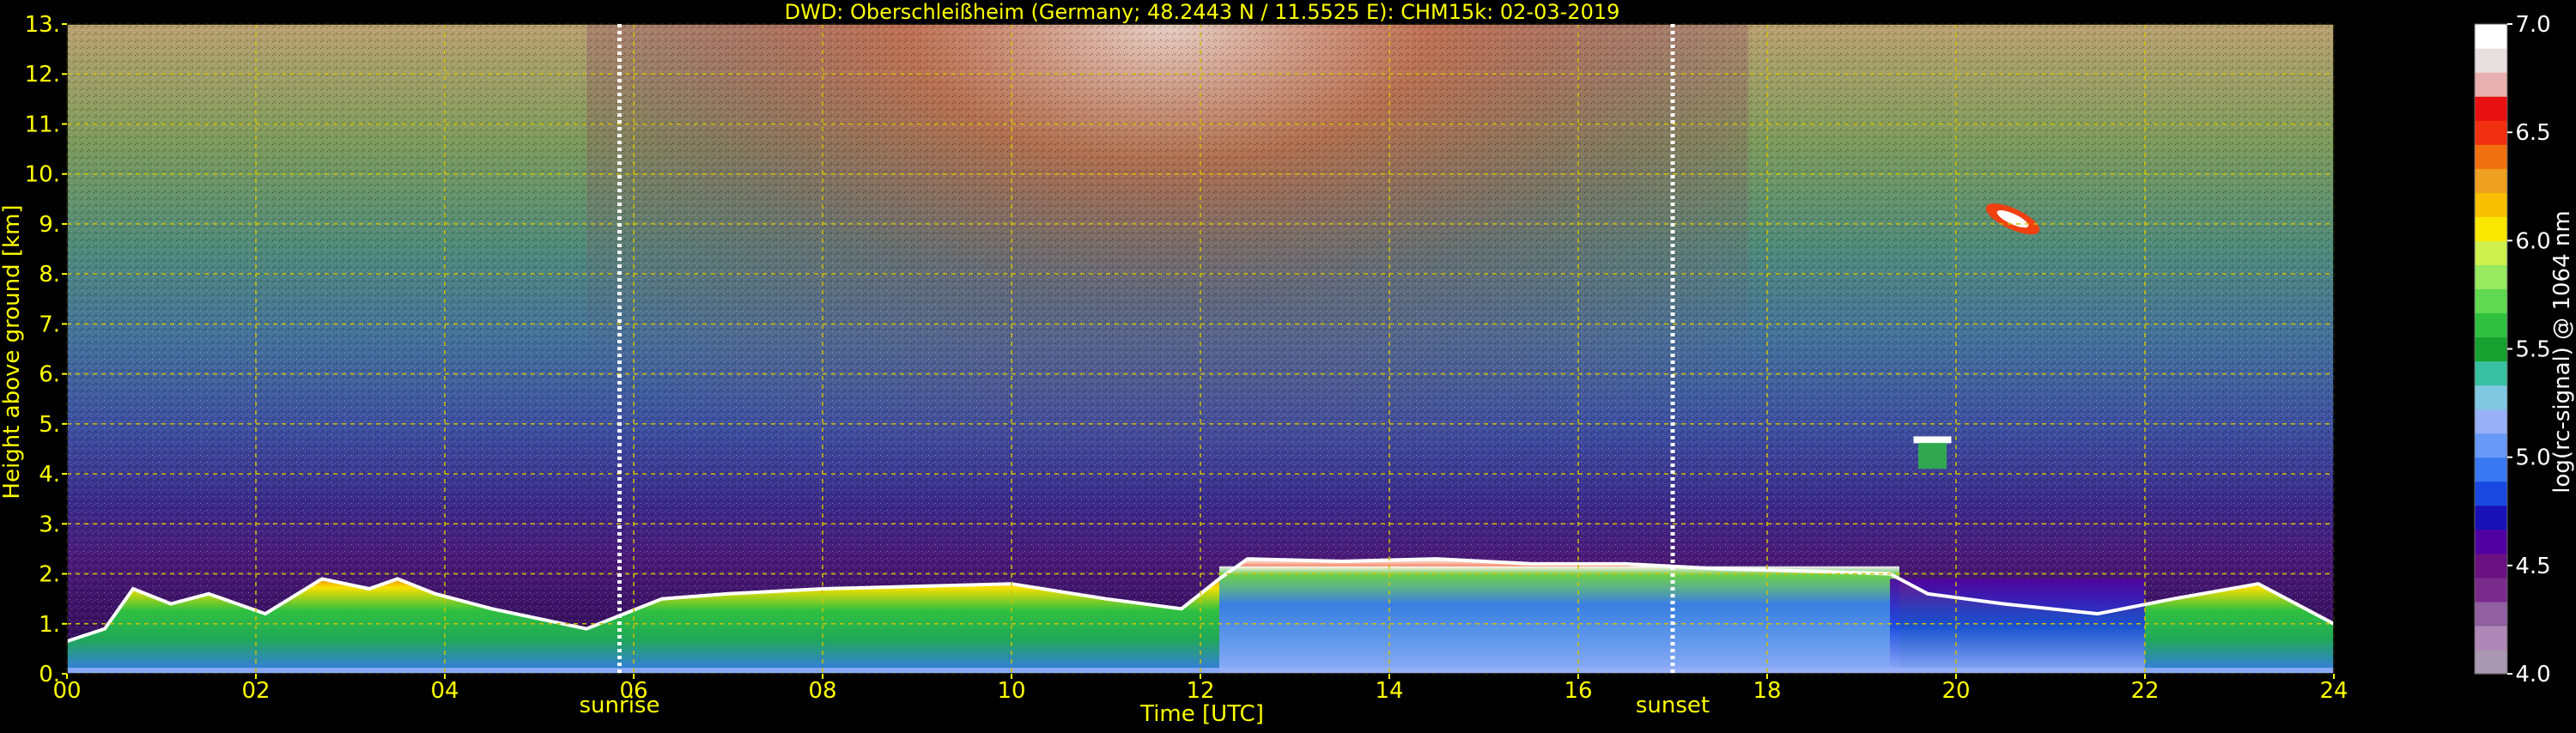 This screenshot has height=733, width=2576. Describe the element at coordinates (49, 575) in the screenshot. I see `y-tick-label: 2.` at that location.